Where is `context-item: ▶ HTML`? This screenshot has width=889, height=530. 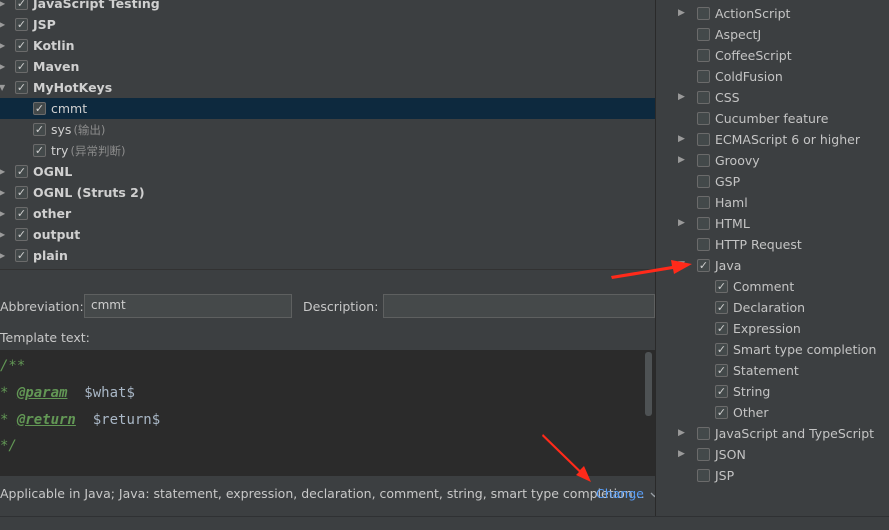 context-item: ▶ HTML is located at coordinates (714, 223).